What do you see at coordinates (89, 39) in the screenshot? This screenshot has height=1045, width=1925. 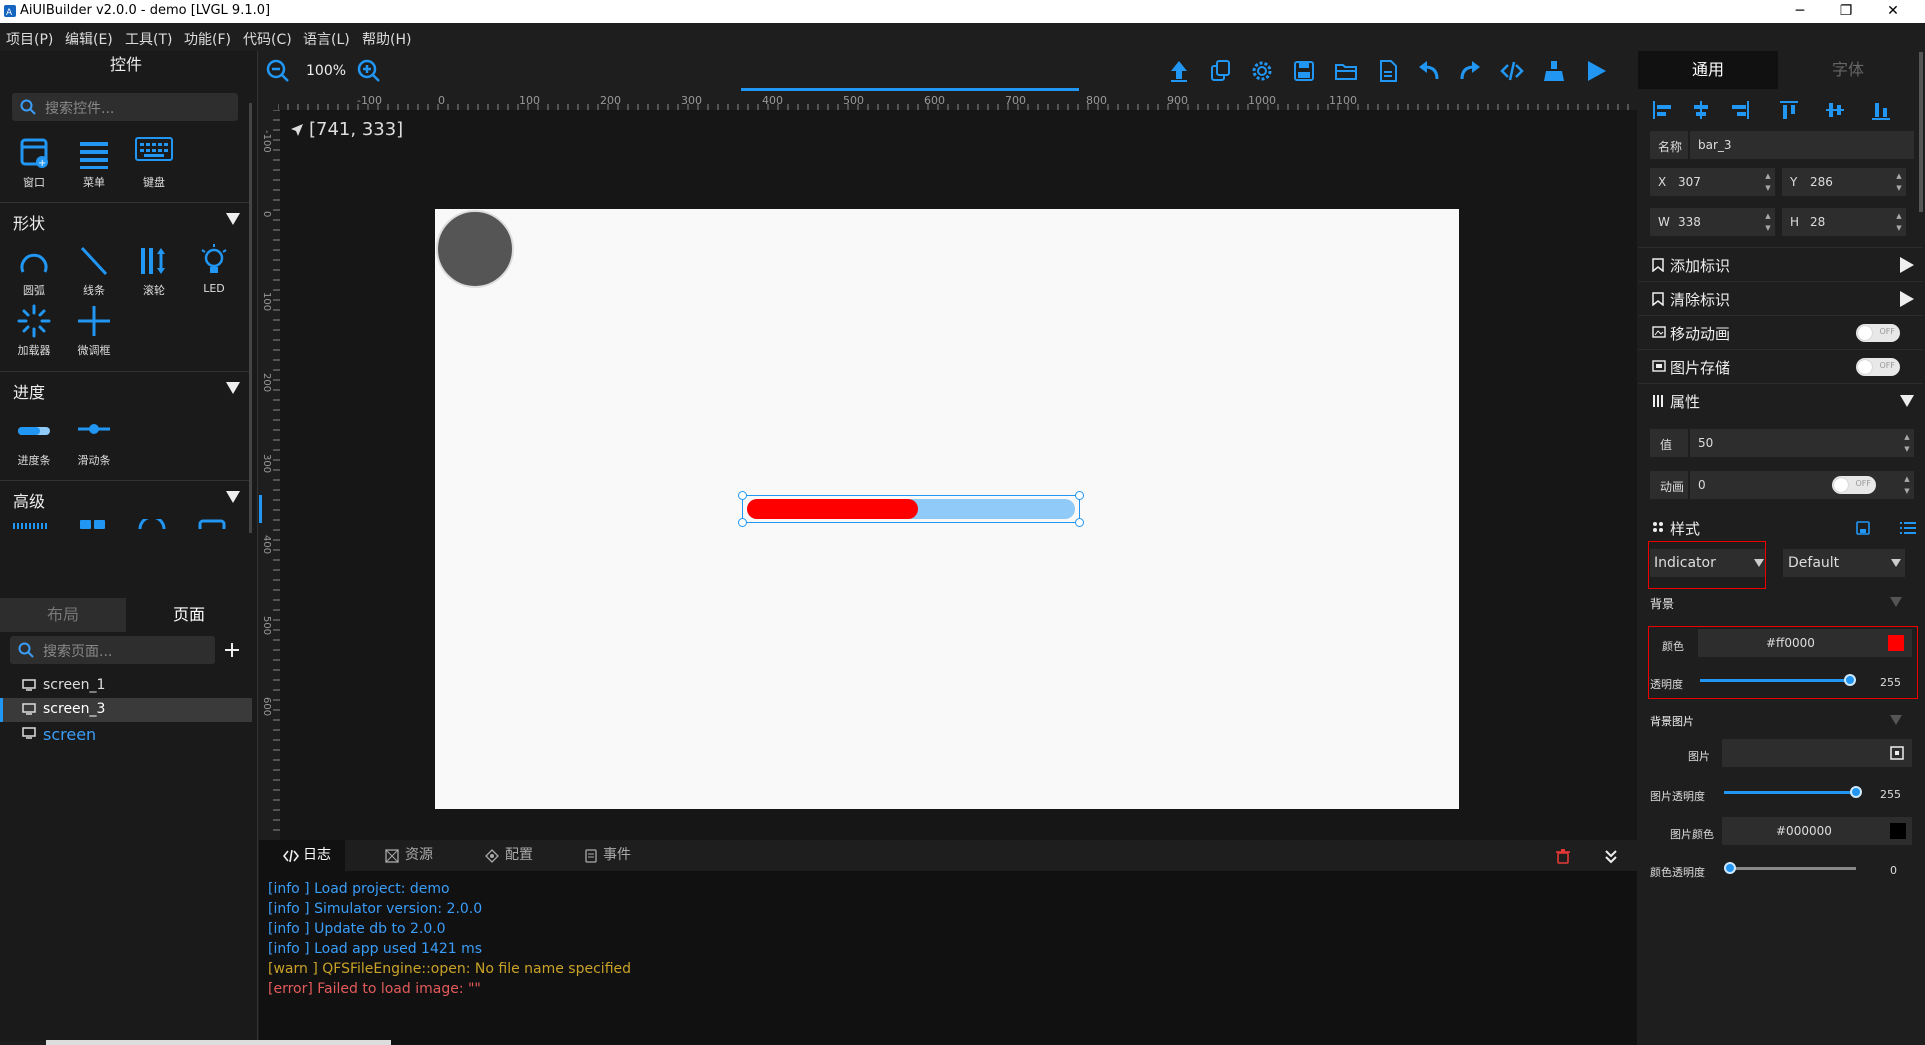 I see `menu-edit: 编辑(E)` at bounding box center [89, 39].